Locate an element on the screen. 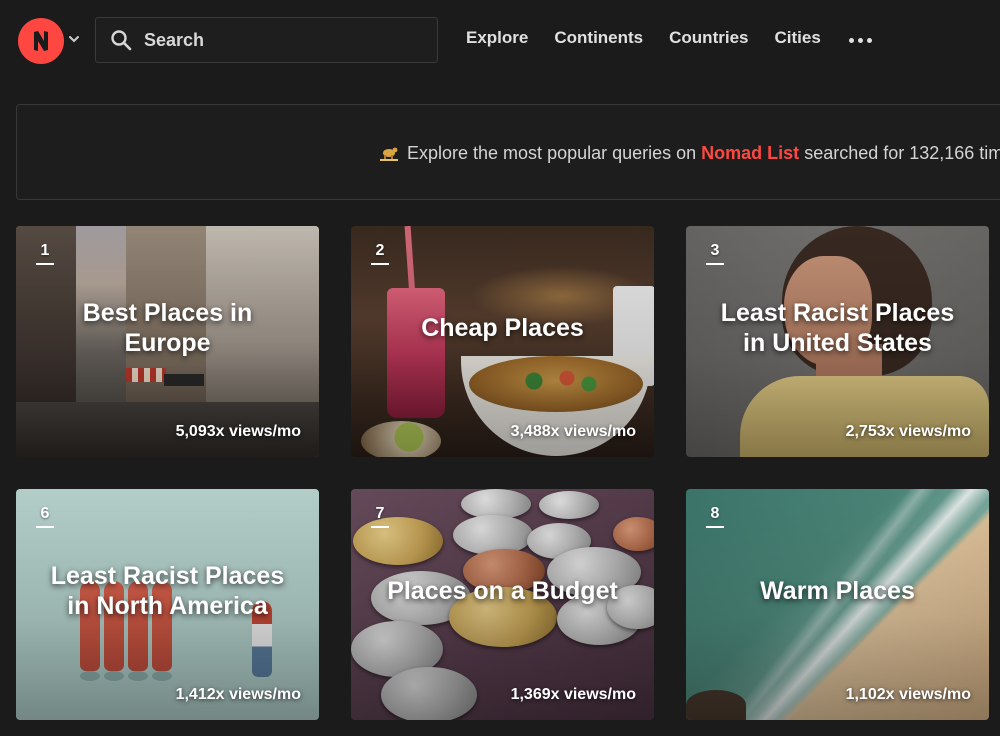 This screenshot has width=1000, height=736. card-views: 1,369x views/mo is located at coordinates (573, 694).